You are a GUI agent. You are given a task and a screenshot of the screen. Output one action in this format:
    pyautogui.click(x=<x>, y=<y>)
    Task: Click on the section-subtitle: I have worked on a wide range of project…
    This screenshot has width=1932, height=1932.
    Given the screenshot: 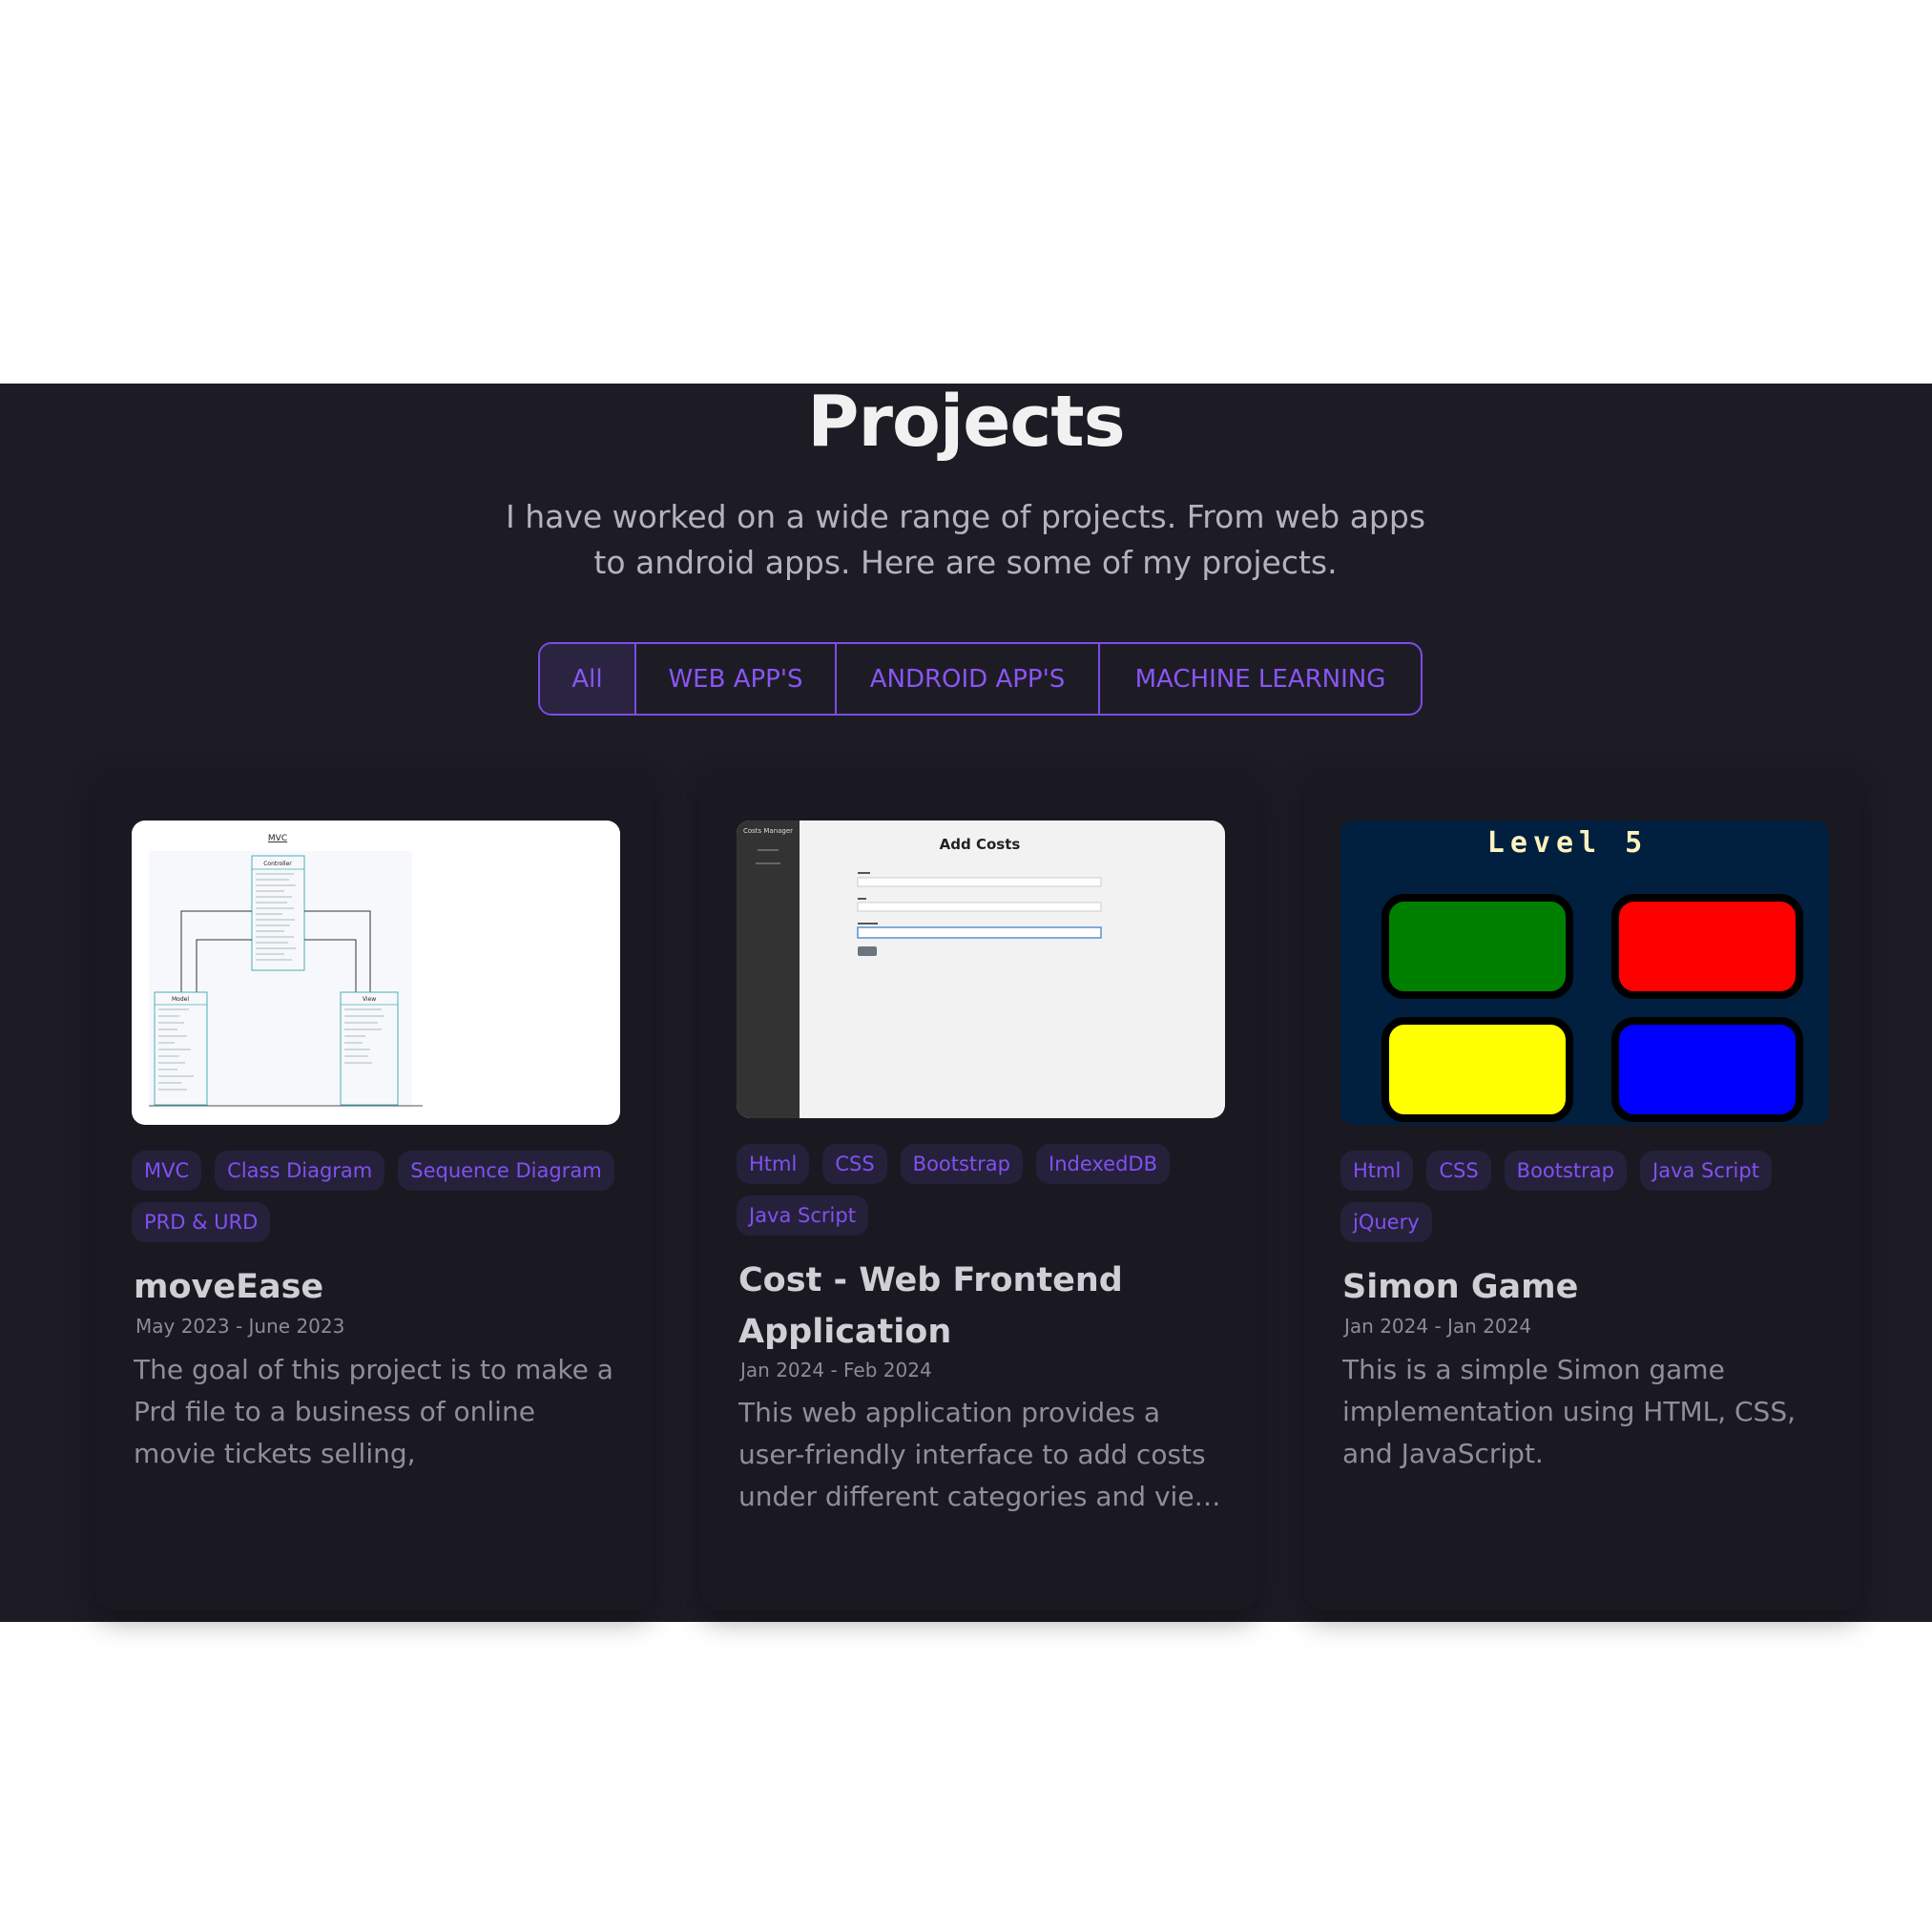 What is the action you would take?
    pyautogui.click(x=965, y=539)
    